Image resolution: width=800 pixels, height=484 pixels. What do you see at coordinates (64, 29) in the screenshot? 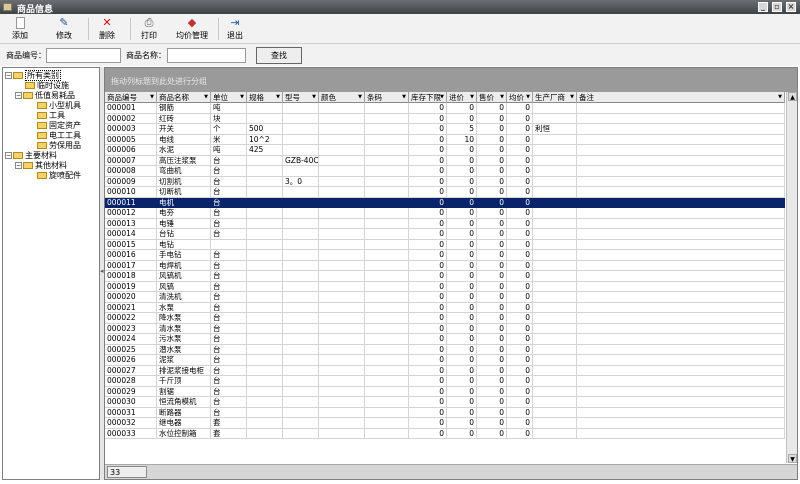
I see `edit-button: ✎ 修改` at bounding box center [64, 29].